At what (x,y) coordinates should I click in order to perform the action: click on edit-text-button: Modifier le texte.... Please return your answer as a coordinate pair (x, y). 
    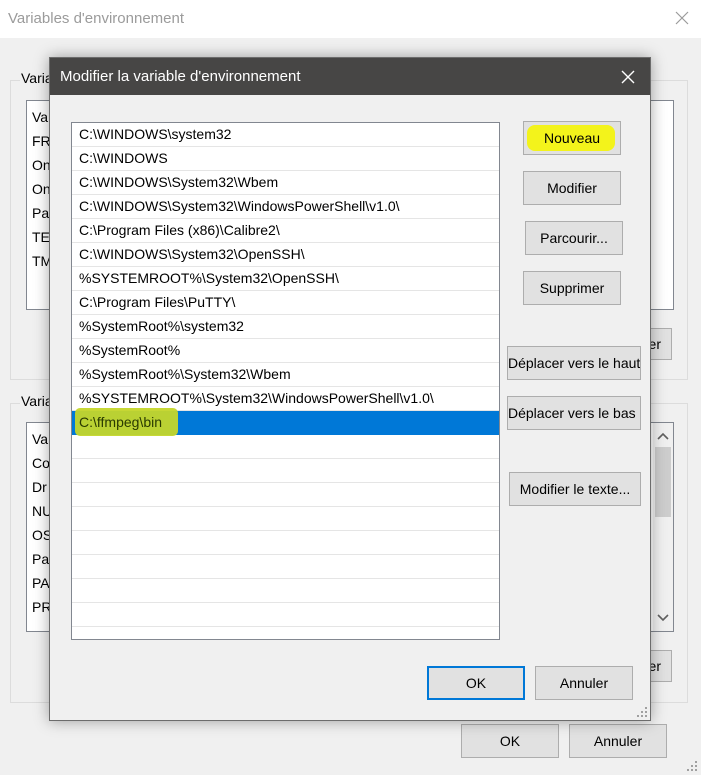
    Looking at the image, I should click on (575, 489).